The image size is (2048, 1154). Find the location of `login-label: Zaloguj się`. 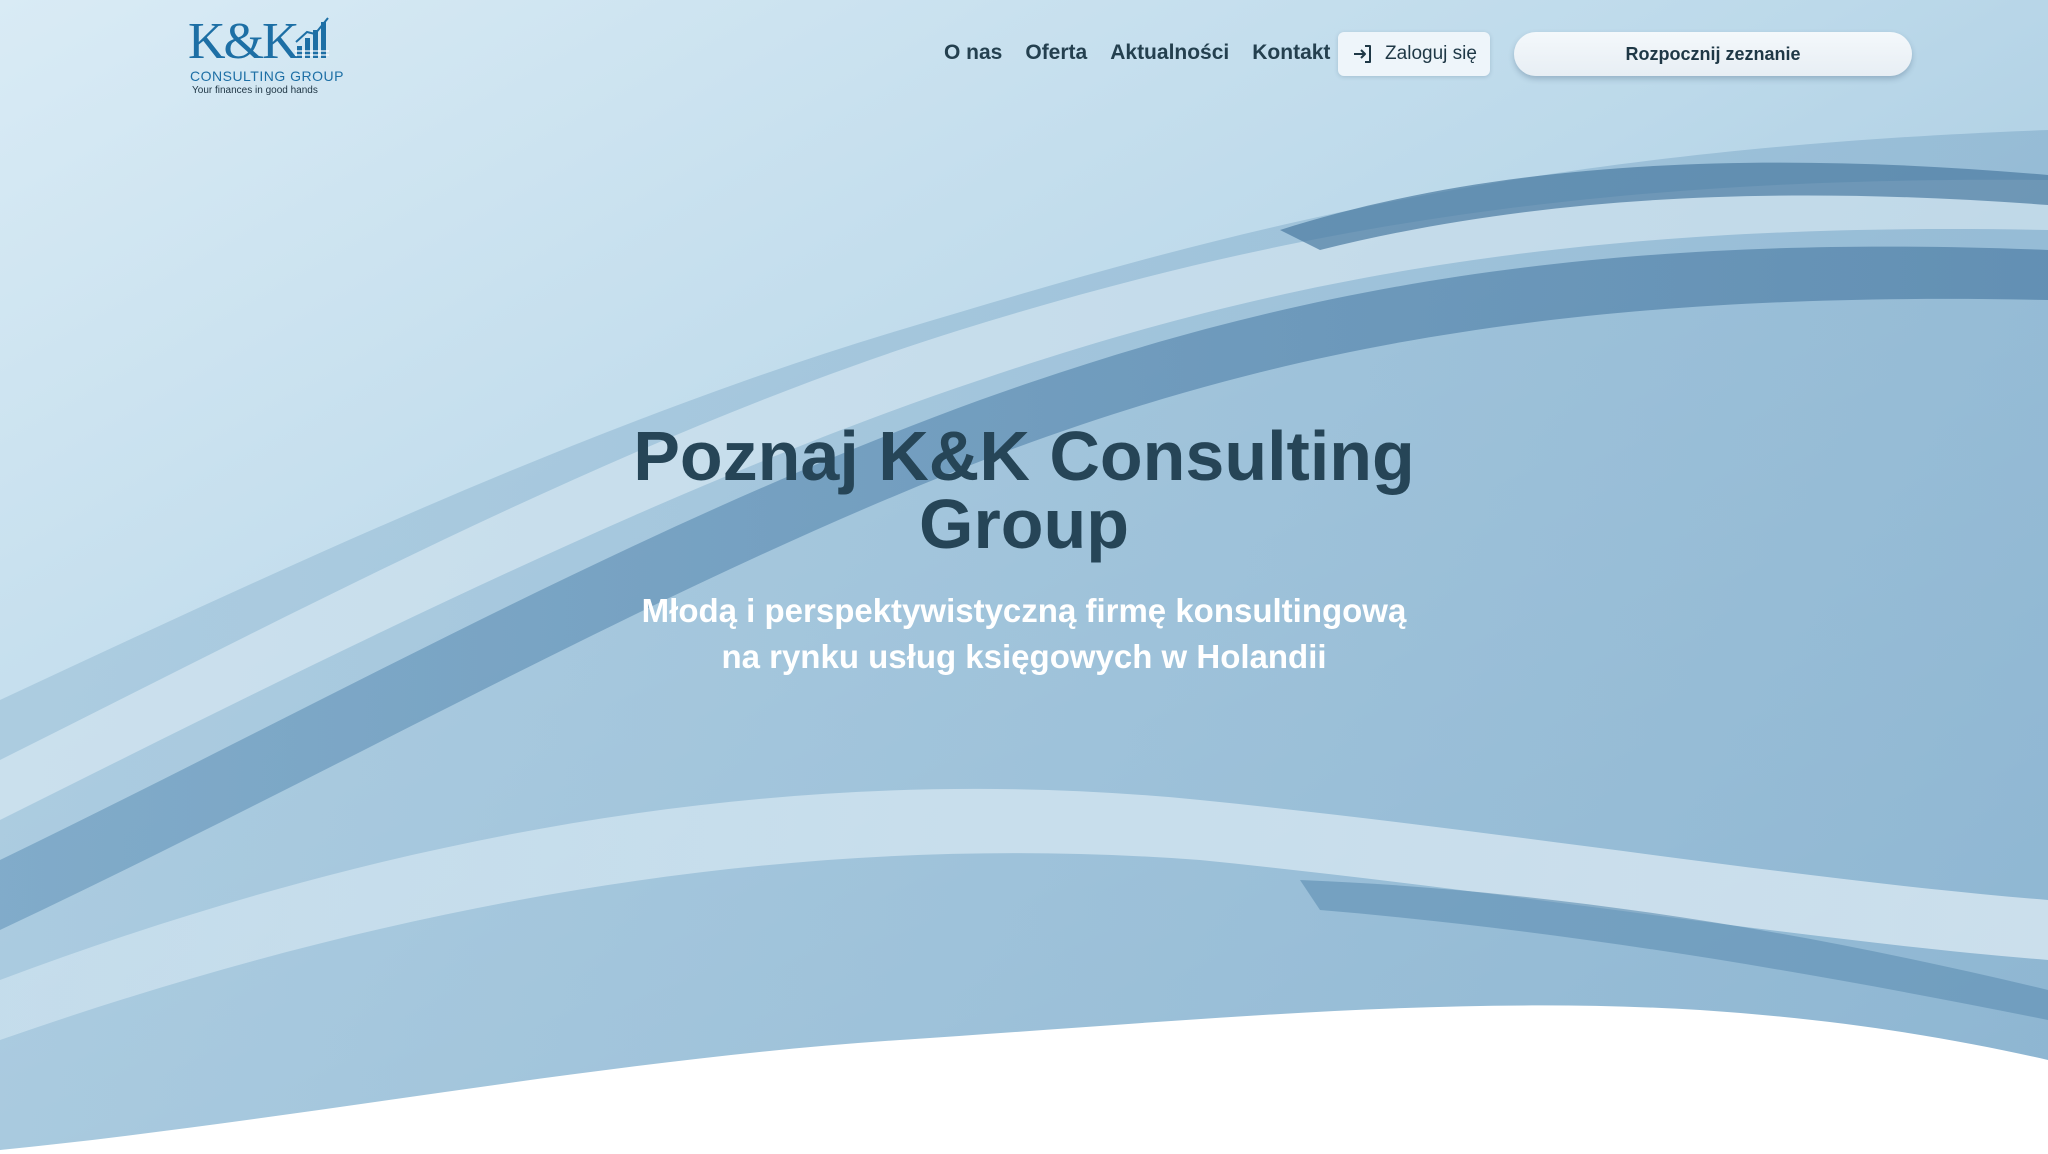

login-label: Zaloguj się is located at coordinates (1431, 53).